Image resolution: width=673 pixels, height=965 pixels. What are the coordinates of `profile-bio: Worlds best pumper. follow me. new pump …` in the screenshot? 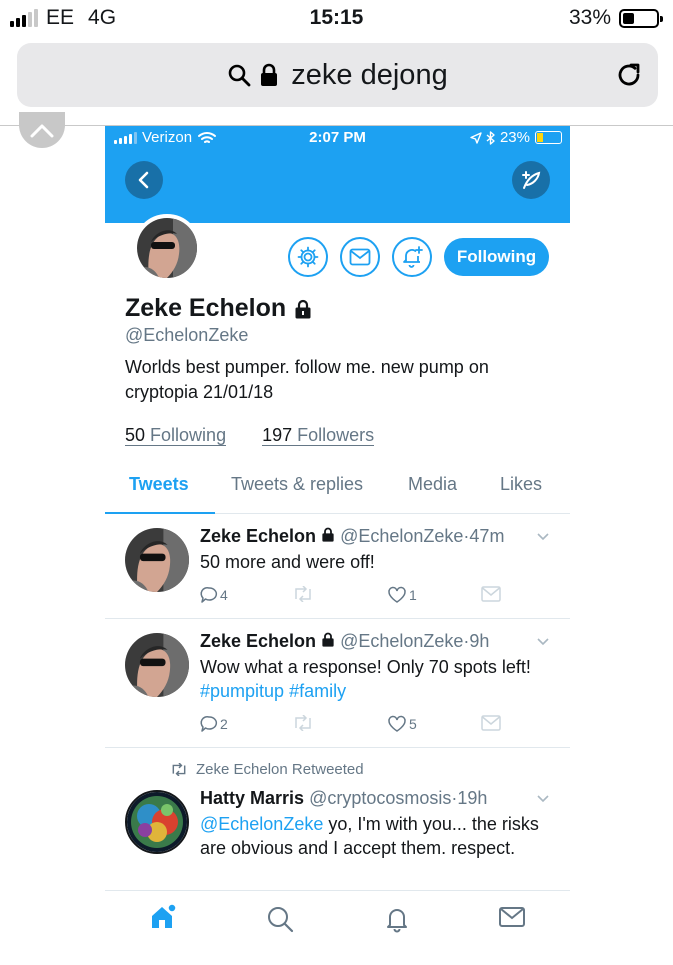 It's located at (307, 379).